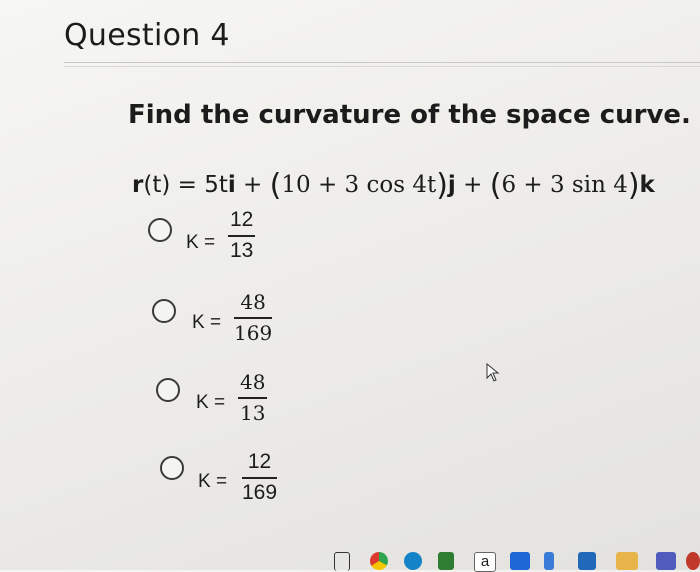 The width and height of the screenshot is (700, 572). What do you see at coordinates (446, 561) in the screenshot?
I see `store-icon` at bounding box center [446, 561].